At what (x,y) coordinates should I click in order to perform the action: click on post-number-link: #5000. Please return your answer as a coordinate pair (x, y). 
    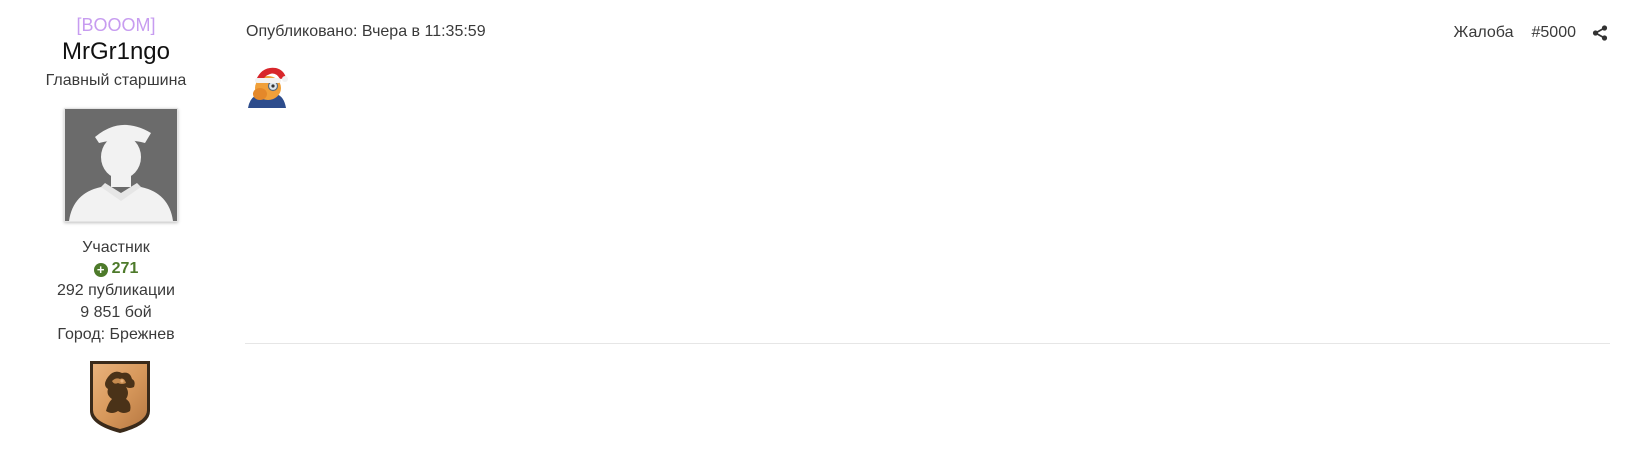
    Looking at the image, I should click on (1554, 33).